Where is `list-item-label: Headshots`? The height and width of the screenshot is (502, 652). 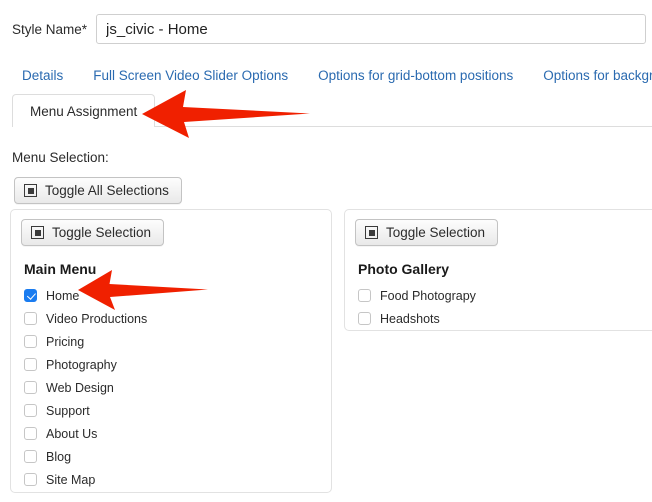
list-item-label: Headshots is located at coordinates (410, 318).